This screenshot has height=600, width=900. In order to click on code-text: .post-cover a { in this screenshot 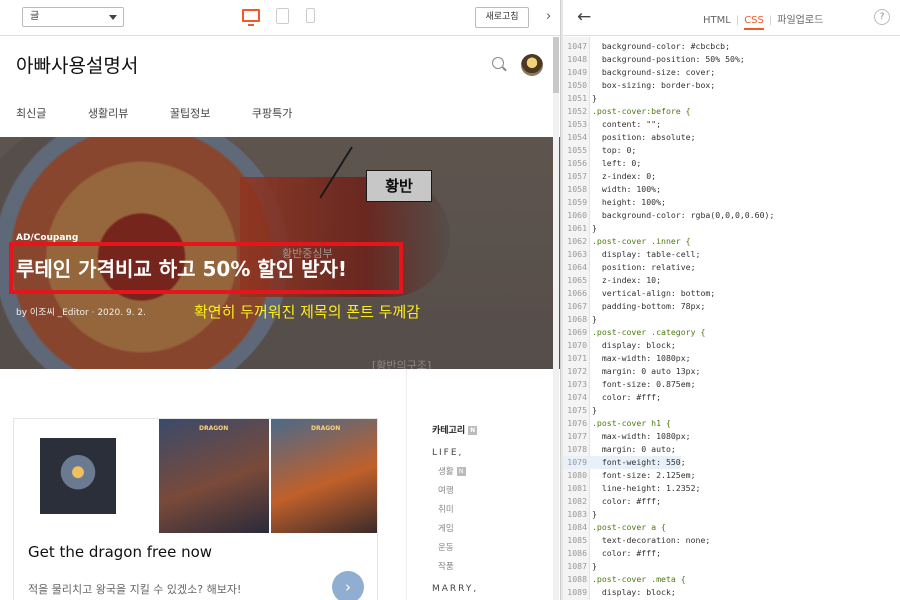, I will do `click(629, 527)`.